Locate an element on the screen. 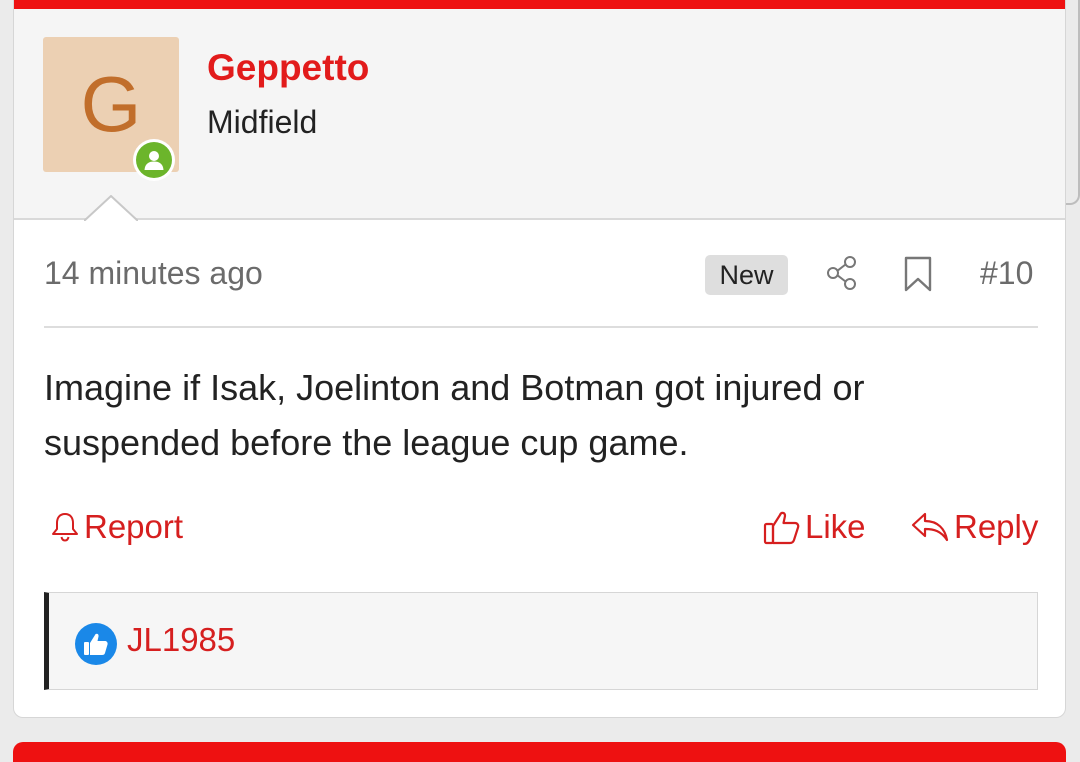  username-link: Geppetto is located at coordinates (288, 68).